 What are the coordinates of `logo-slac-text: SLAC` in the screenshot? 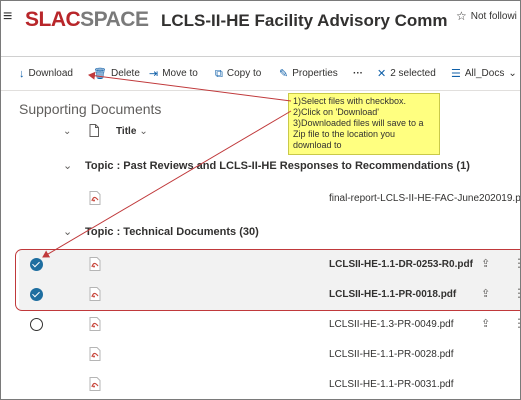 It's located at (53, 19).